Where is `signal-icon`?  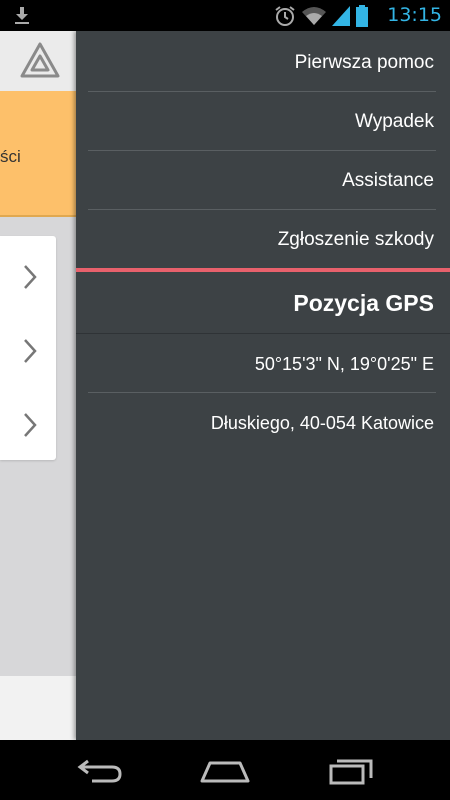 signal-icon is located at coordinates (341, 18).